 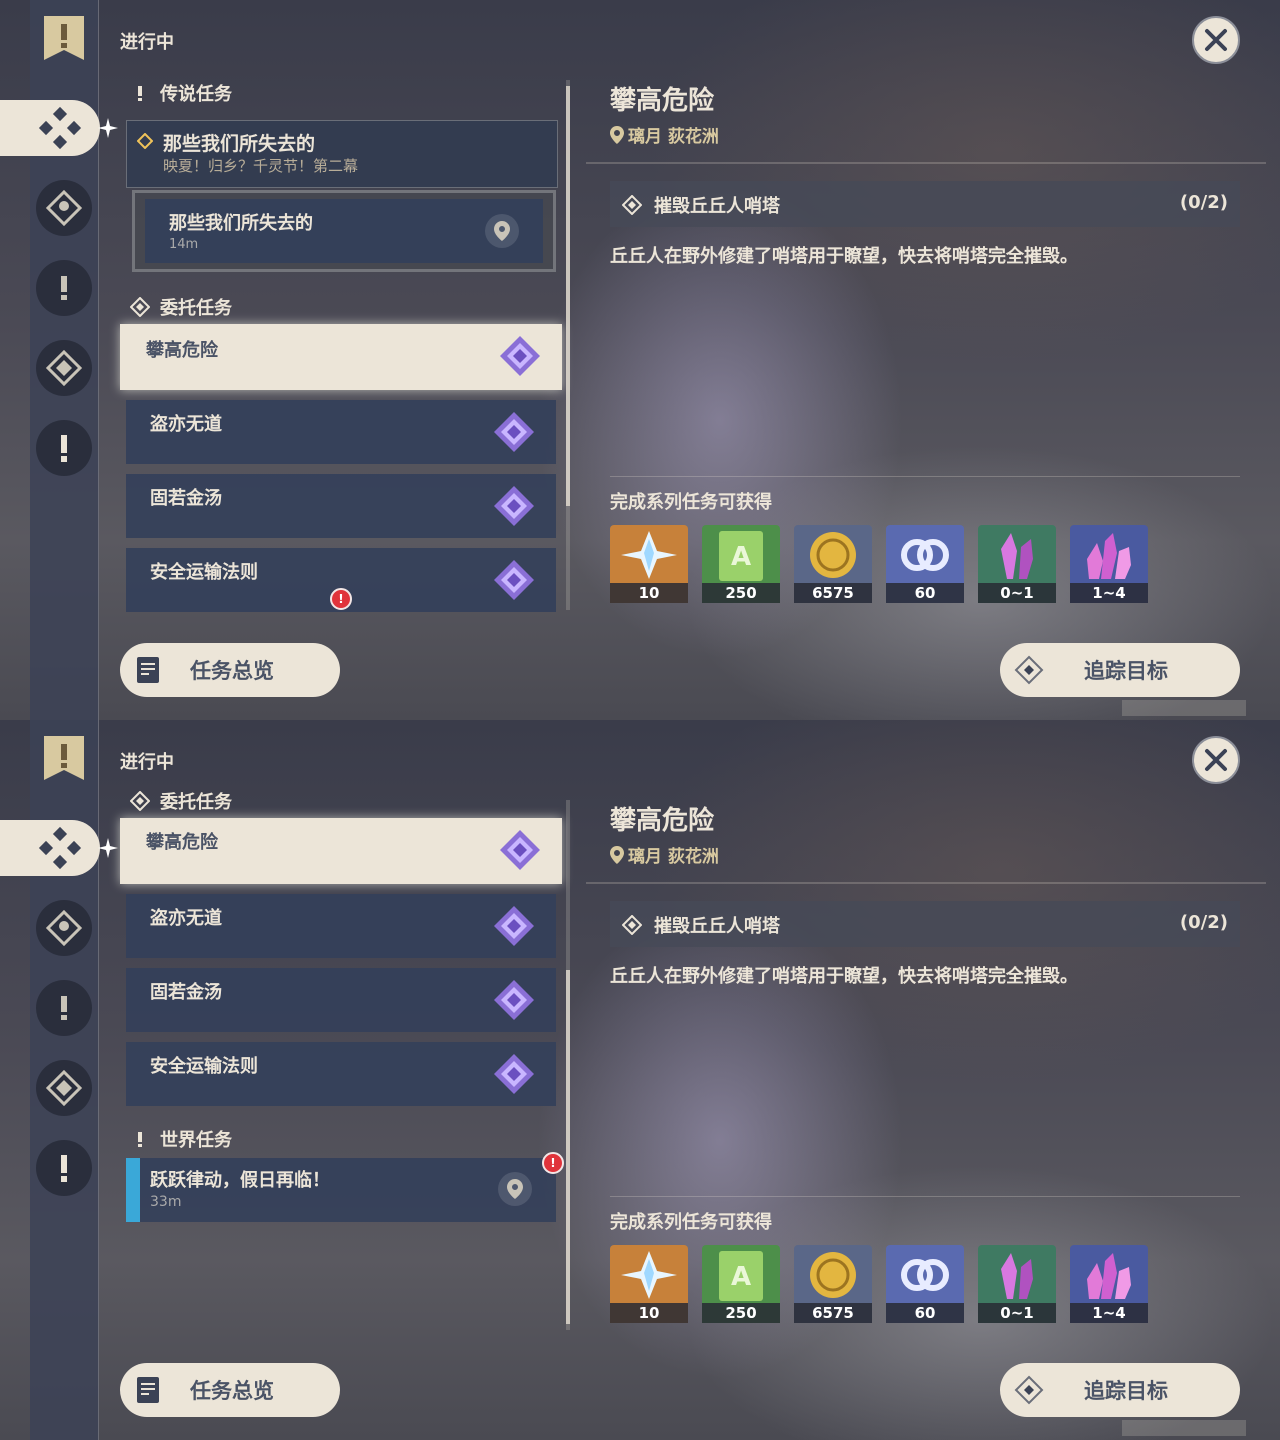 I want to click on world-quest-marker, so click(x=133, y=1190).